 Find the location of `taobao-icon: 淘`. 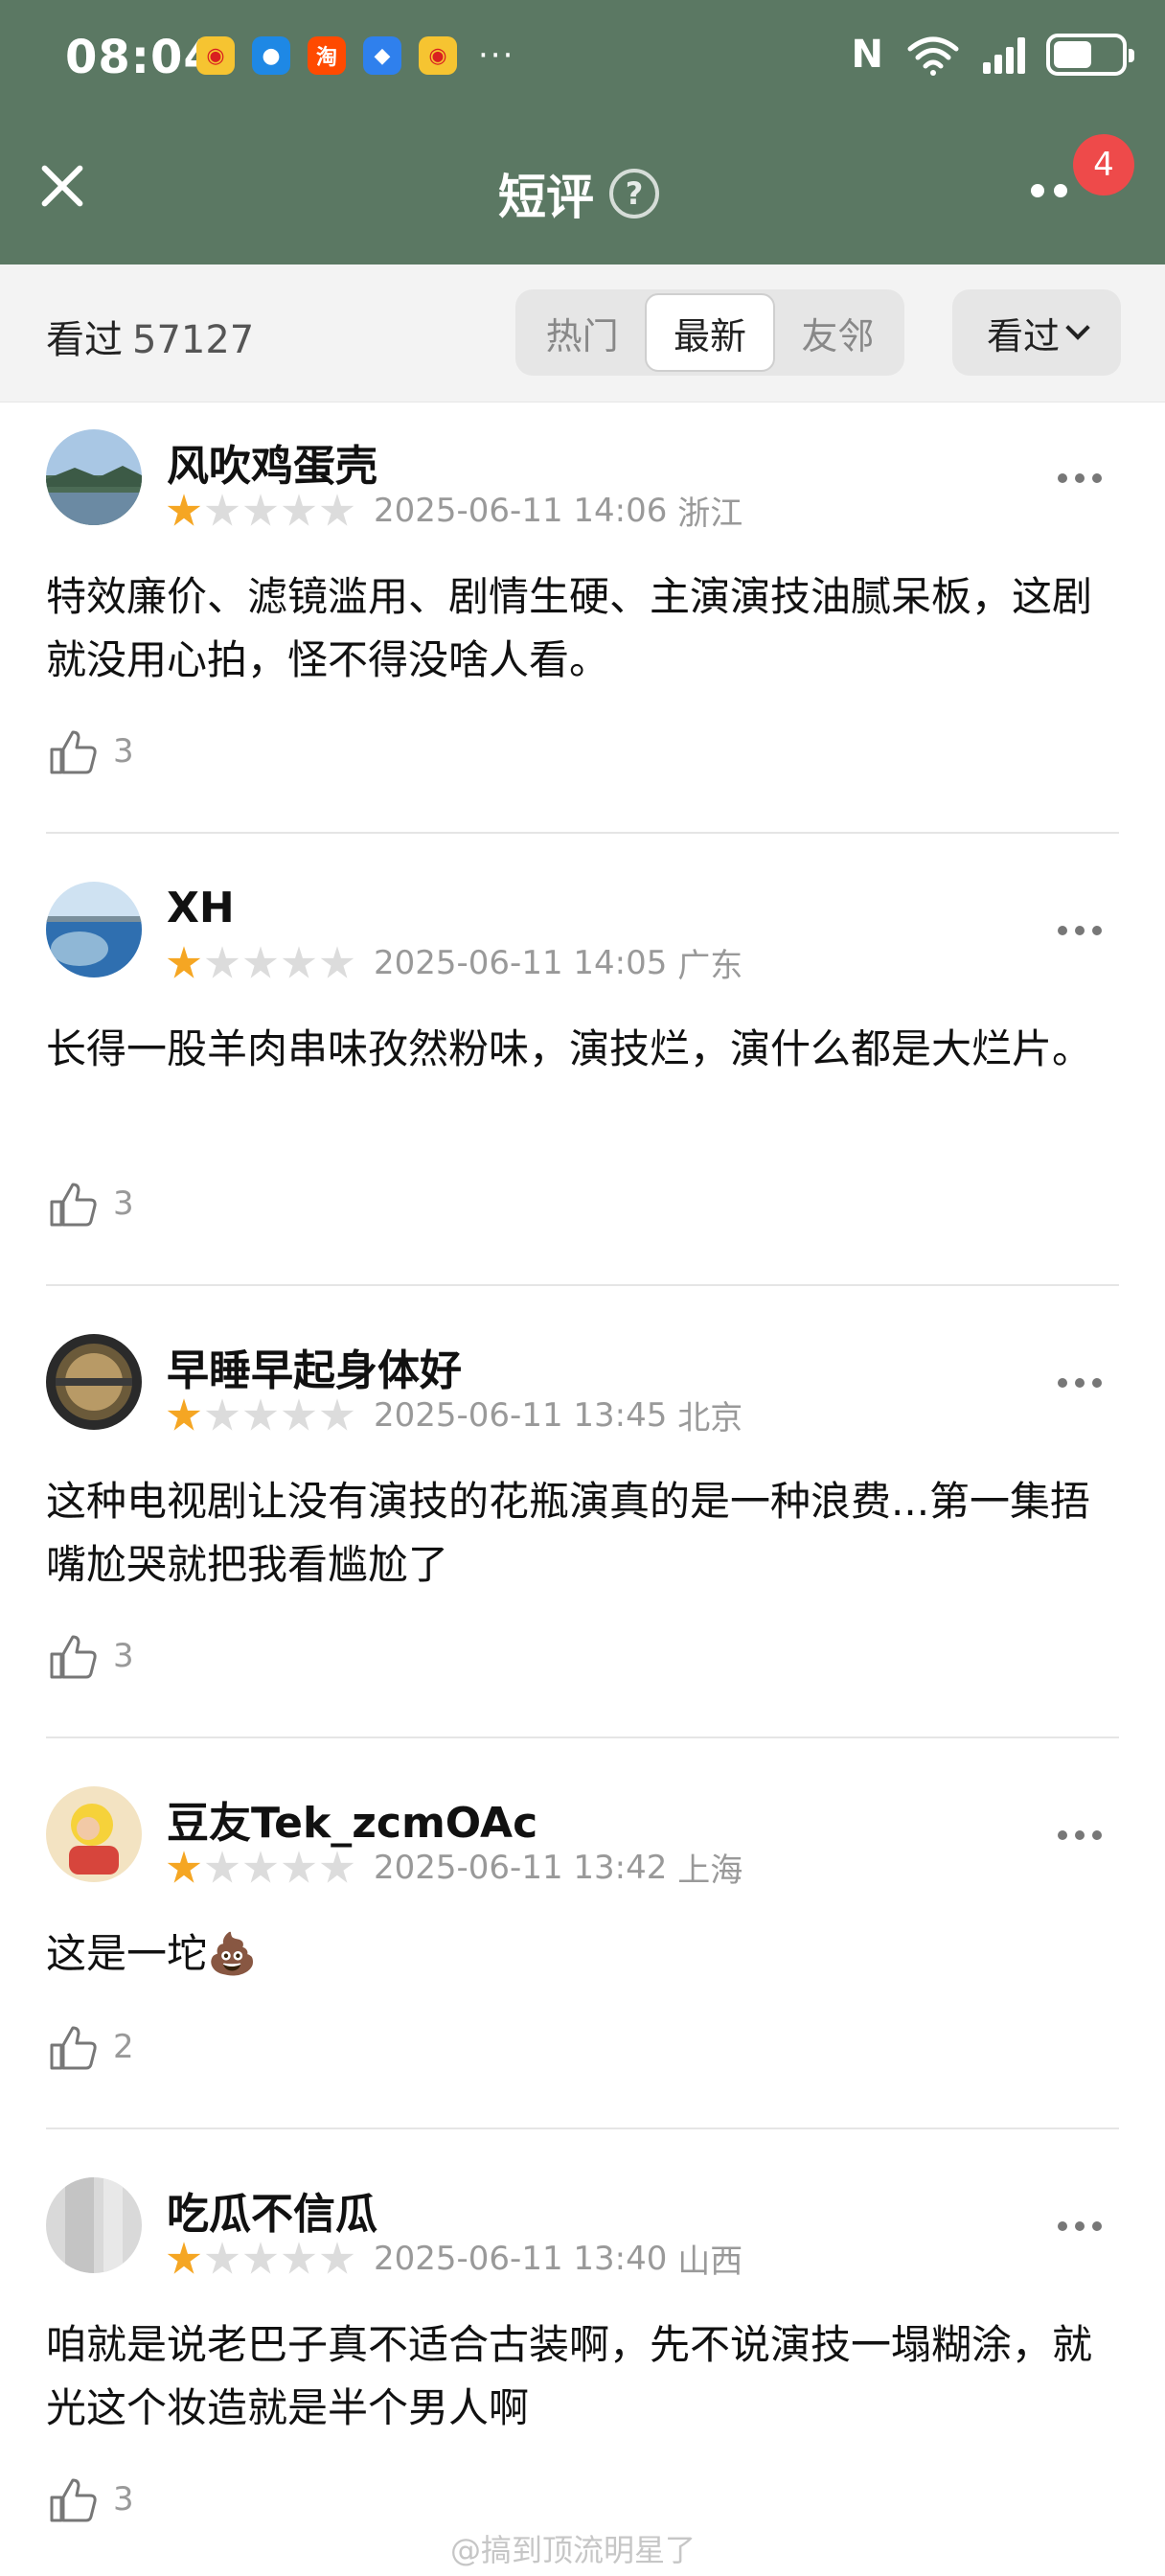

taobao-icon: 淘 is located at coordinates (327, 55).